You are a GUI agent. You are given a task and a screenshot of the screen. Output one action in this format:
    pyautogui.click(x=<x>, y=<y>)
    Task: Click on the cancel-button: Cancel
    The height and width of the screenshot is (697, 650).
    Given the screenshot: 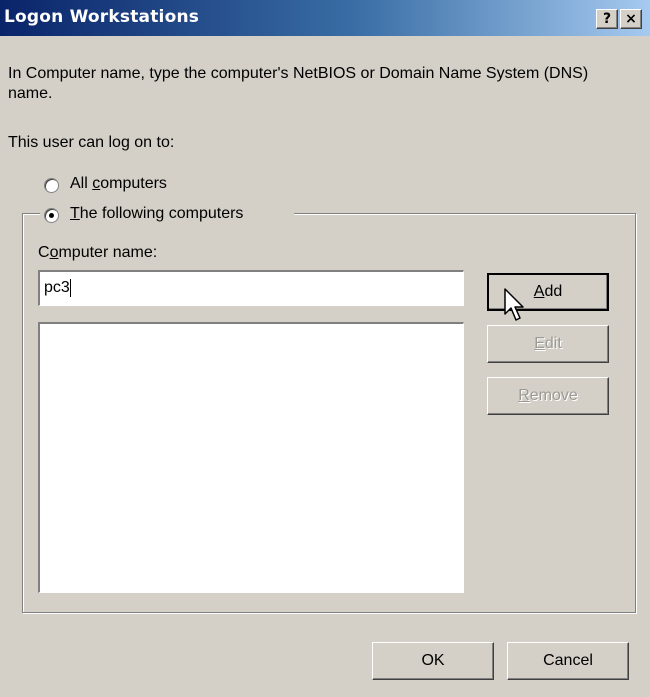 What is the action you would take?
    pyautogui.click(x=568, y=661)
    